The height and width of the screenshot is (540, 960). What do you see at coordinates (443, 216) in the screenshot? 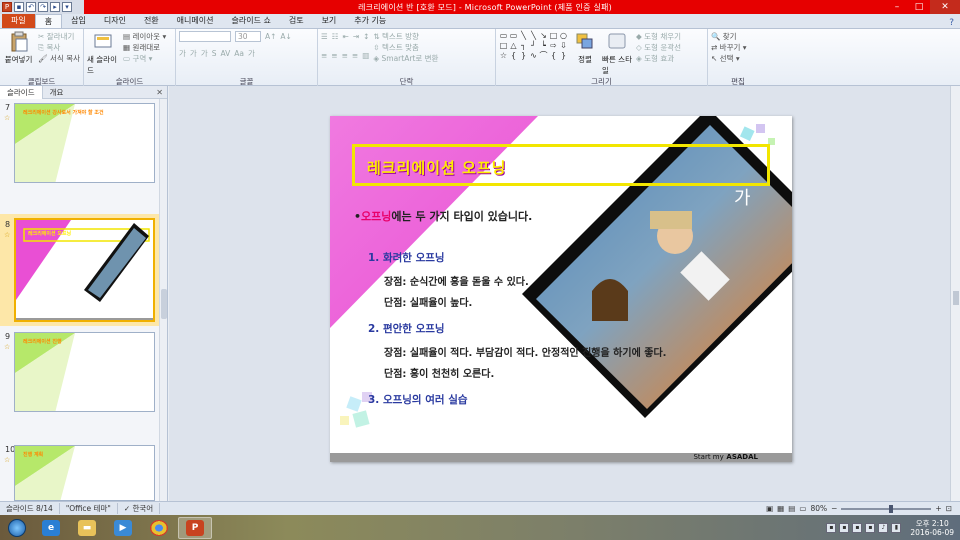
I see `bullet-line: •오프닝에는 두 가지 타입이 있습니다.` at bounding box center [443, 216].